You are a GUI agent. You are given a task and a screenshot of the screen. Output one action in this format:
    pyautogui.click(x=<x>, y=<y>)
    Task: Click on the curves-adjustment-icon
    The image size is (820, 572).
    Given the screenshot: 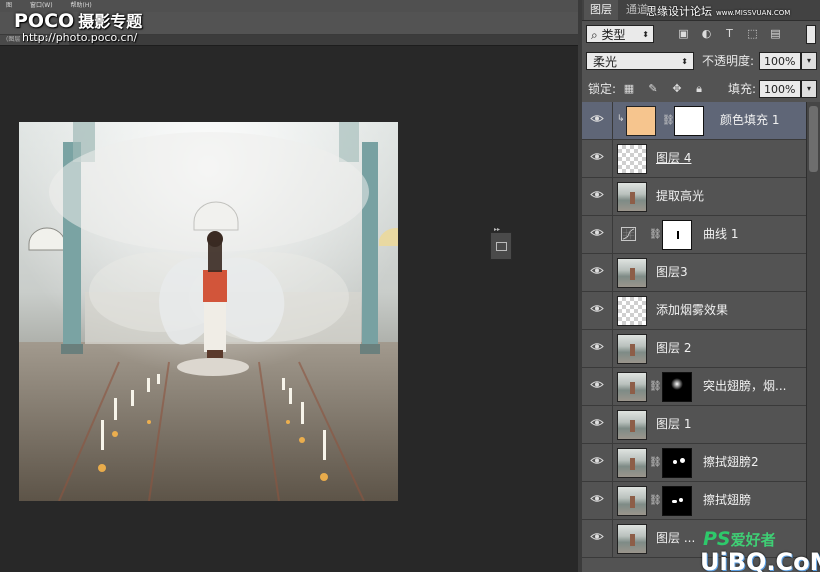 What is the action you would take?
    pyautogui.click(x=628, y=234)
    